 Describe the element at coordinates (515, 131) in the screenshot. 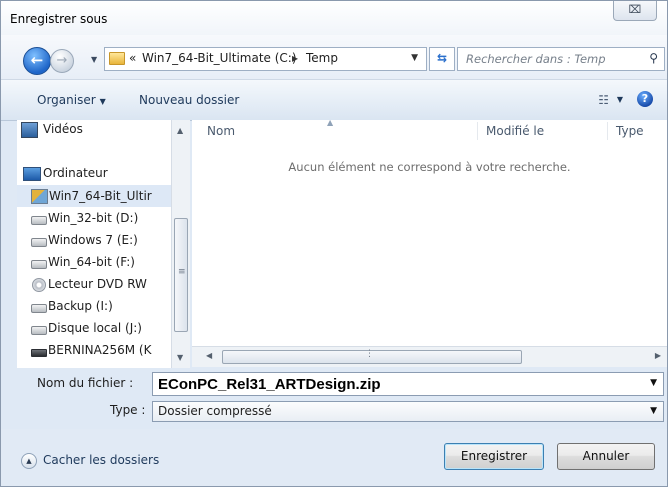

I see `column-header-modified: Modifié le` at that location.